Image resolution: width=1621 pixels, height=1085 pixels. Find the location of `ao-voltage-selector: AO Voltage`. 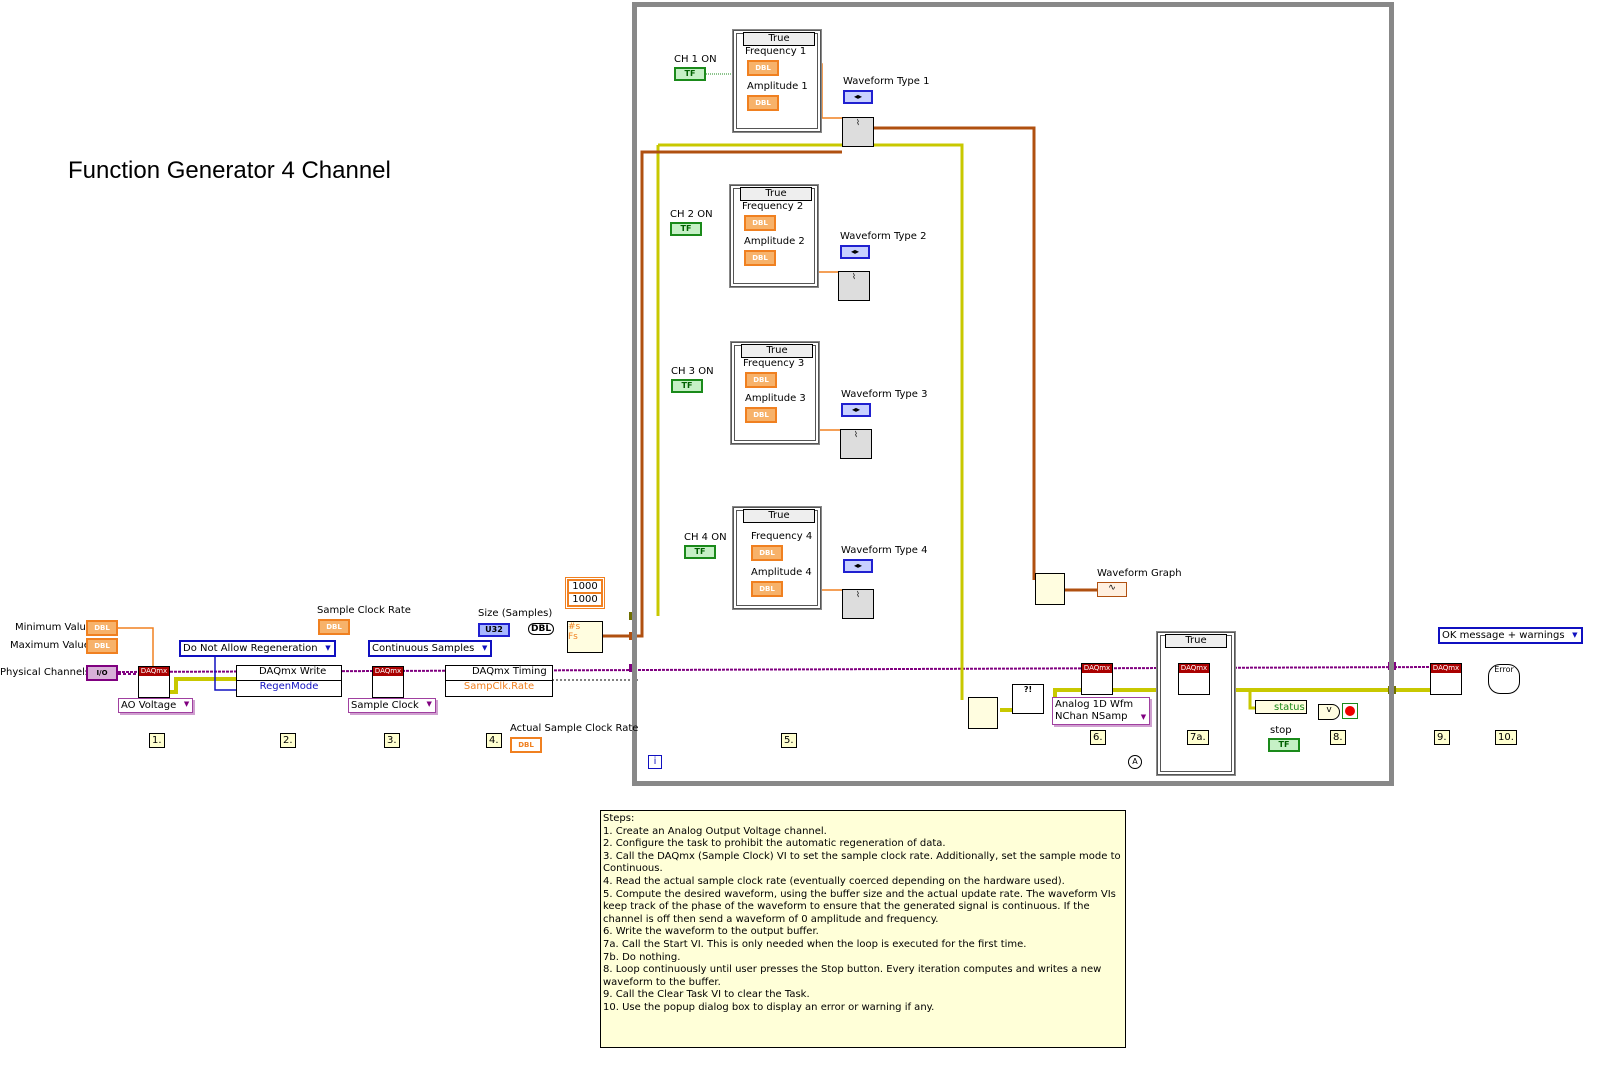

ao-voltage-selector: AO Voltage is located at coordinates (156, 705).